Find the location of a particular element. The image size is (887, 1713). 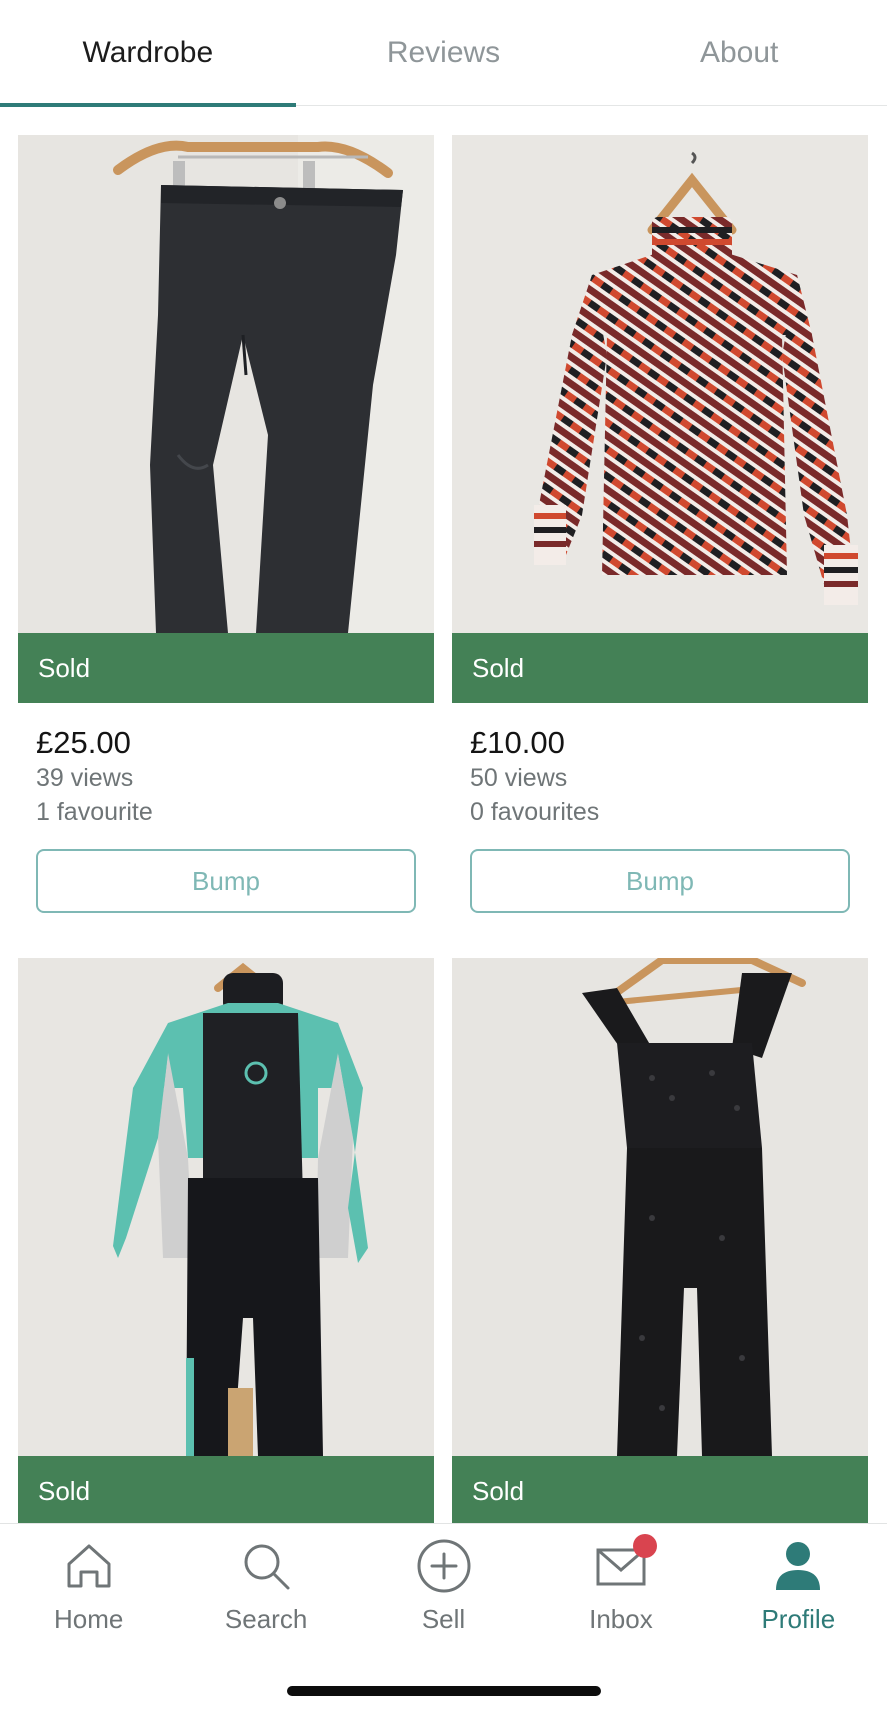

plus-circle-icon is located at coordinates (444, 1566).